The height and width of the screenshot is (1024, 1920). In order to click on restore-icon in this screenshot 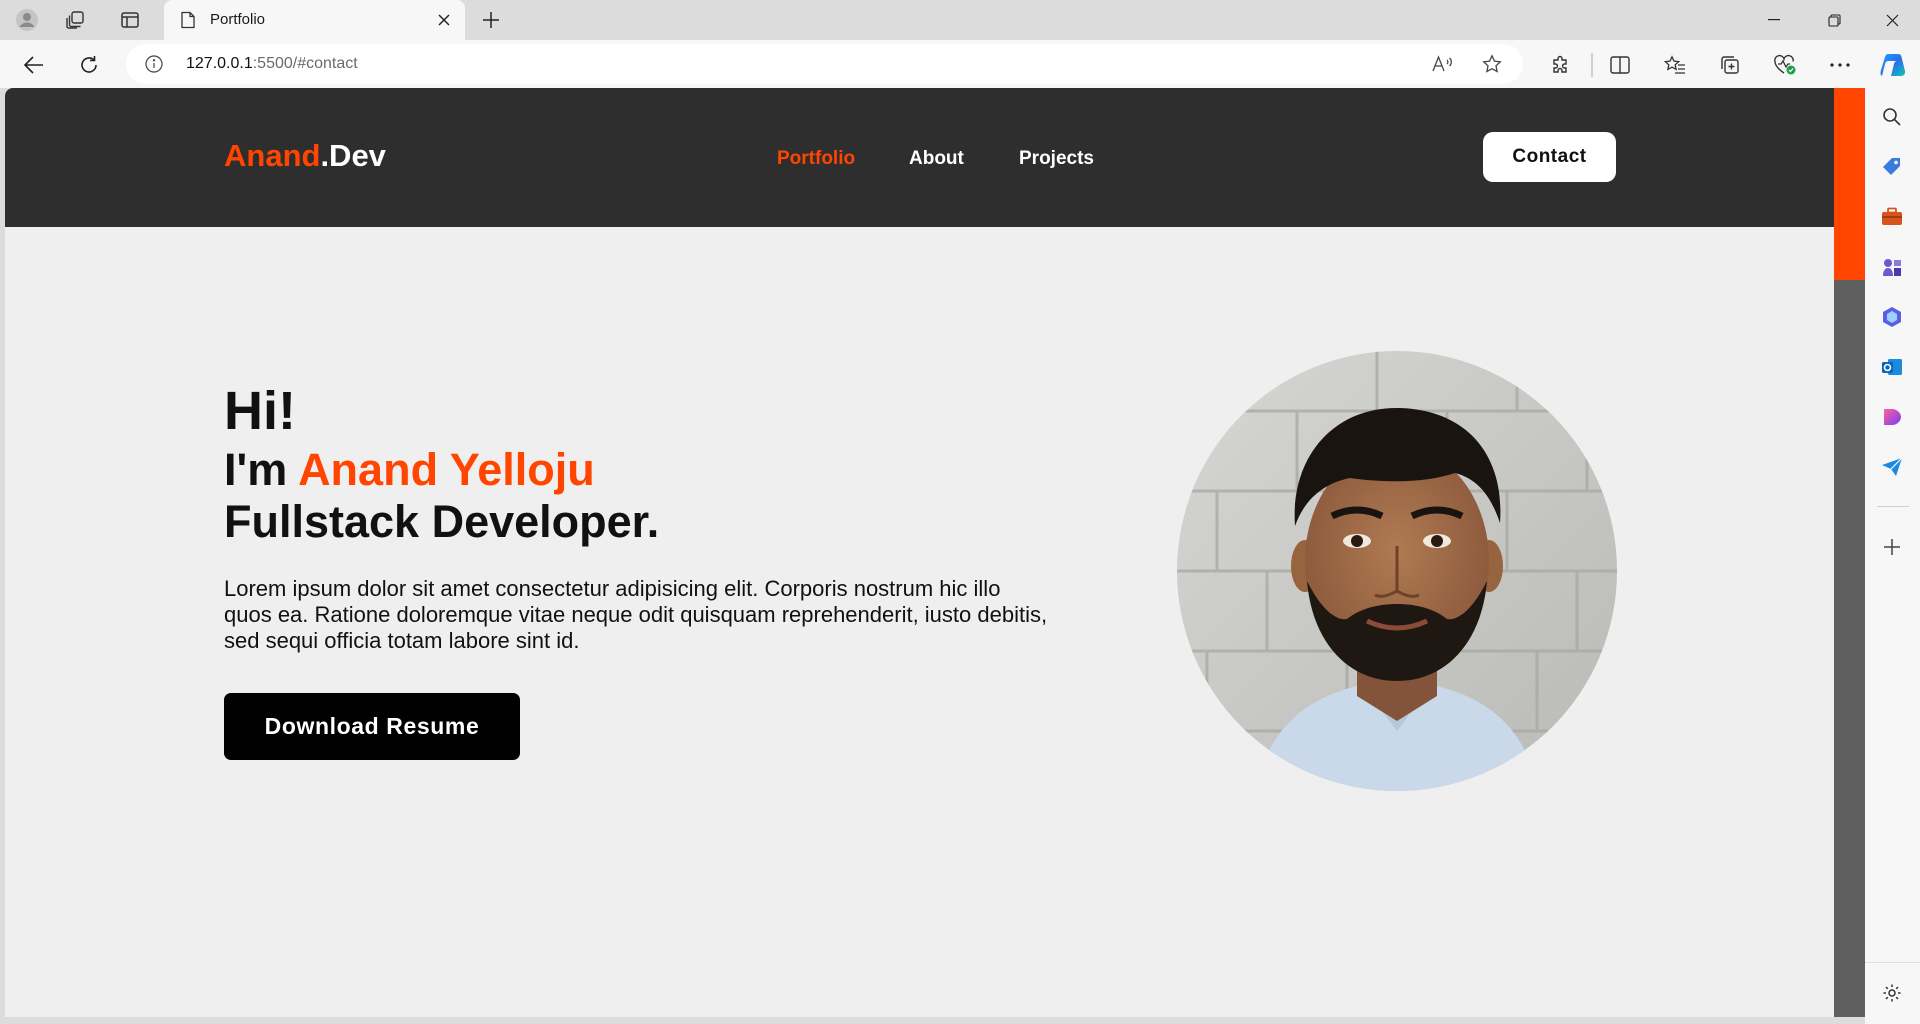, I will do `click(1834, 20)`.